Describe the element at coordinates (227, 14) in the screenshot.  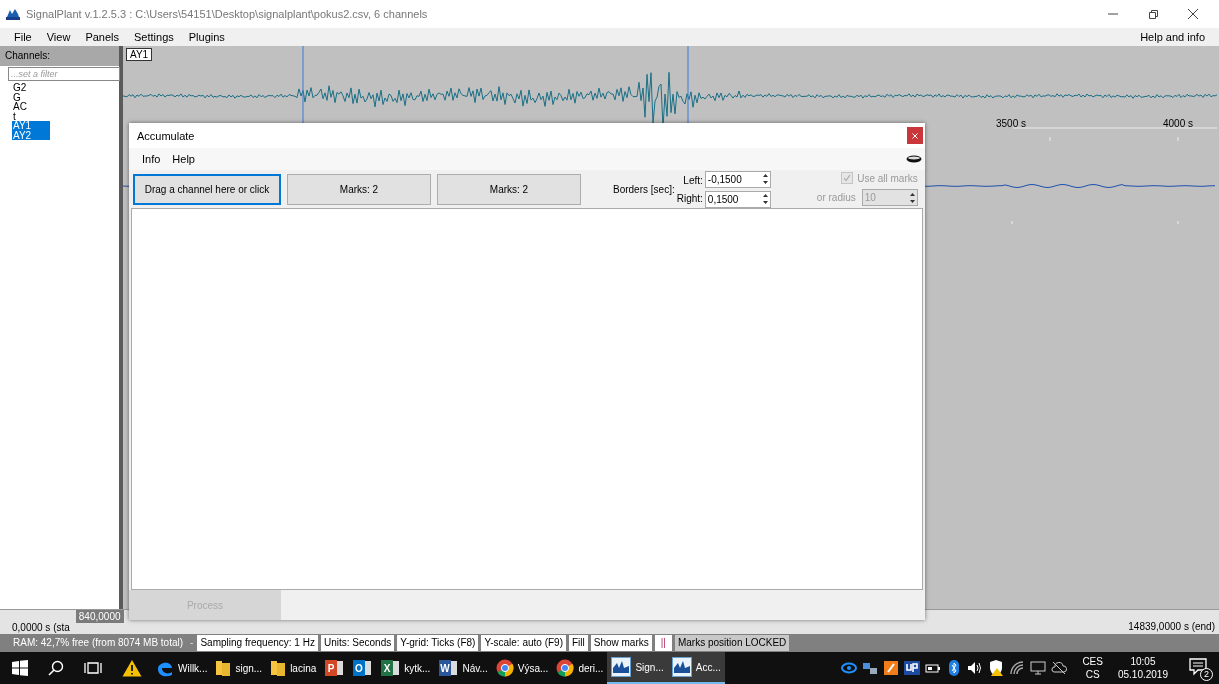
I see `window-title: SignalPlant v.1.2.5.3 : C:\Users\54151\Desktop\signalplant\pokus2.csv, 6 channels` at that location.